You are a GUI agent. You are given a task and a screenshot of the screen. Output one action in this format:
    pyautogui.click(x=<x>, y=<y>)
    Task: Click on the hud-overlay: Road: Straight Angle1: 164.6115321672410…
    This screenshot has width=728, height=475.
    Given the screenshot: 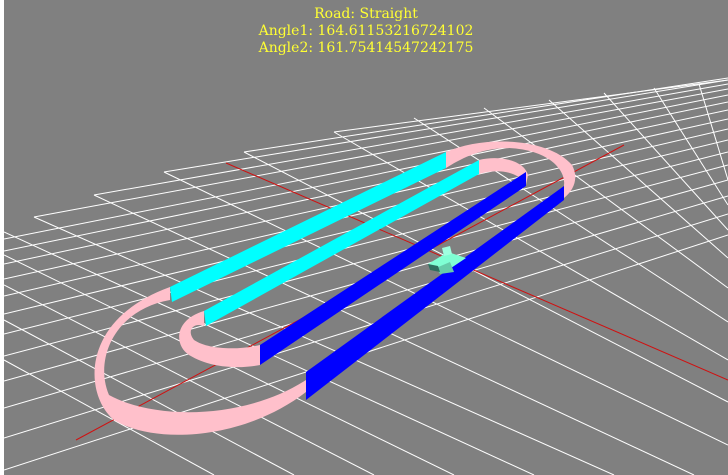 What is the action you would take?
    pyautogui.click(x=366, y=31)
    